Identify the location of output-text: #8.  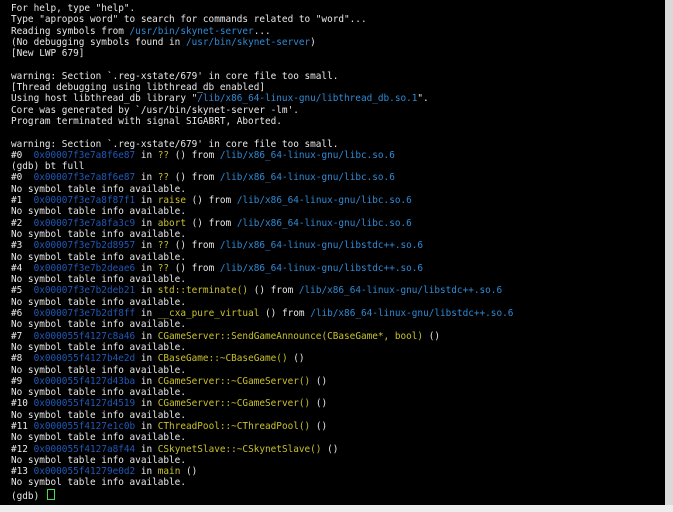
(22, 359).